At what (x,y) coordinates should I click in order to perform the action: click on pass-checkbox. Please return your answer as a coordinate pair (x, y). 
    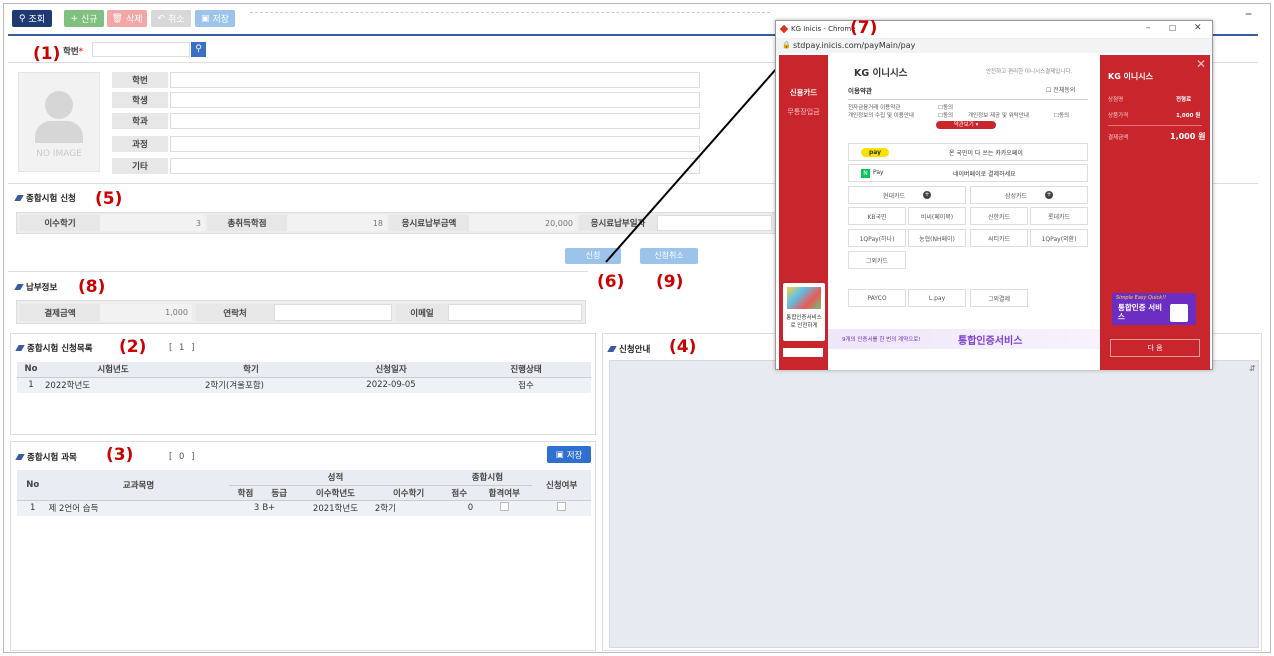
    Looking at the image, I should click on (504, 507).